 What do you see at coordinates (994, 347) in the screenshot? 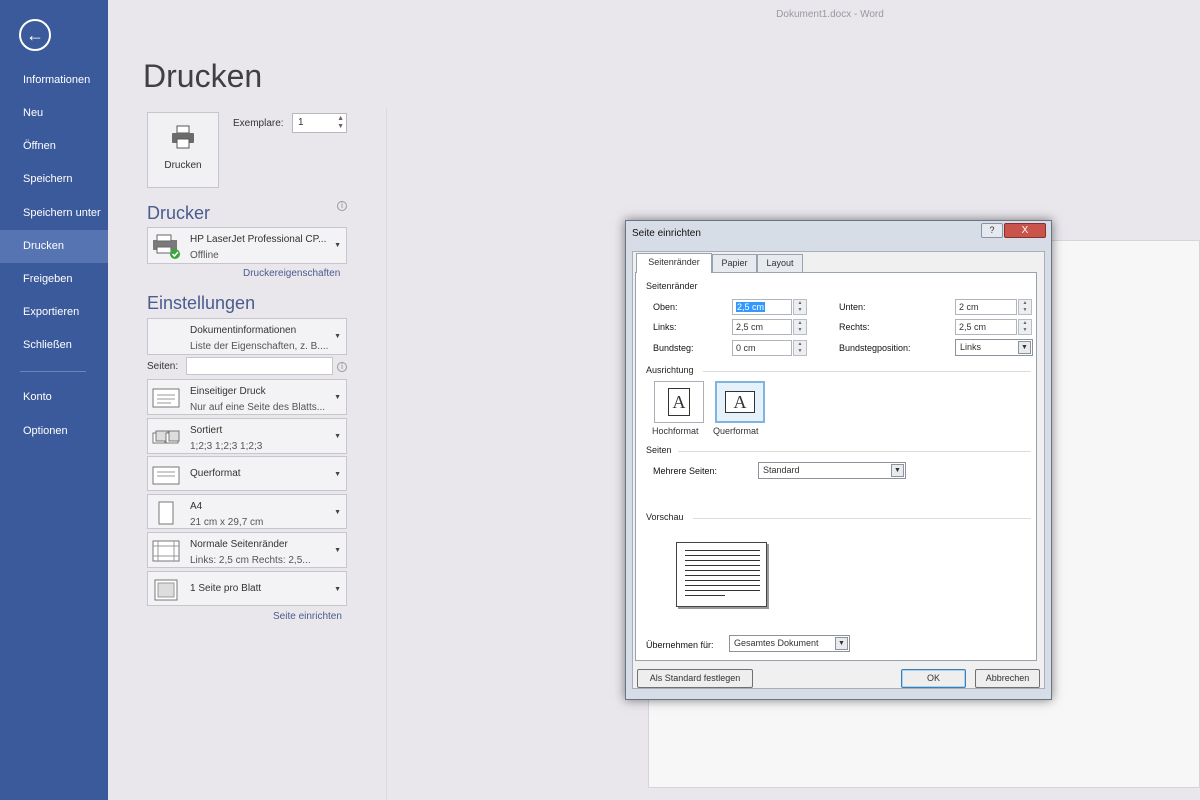
I see `gutter-position-select: Links ▼` at bounding box center [994, 347].